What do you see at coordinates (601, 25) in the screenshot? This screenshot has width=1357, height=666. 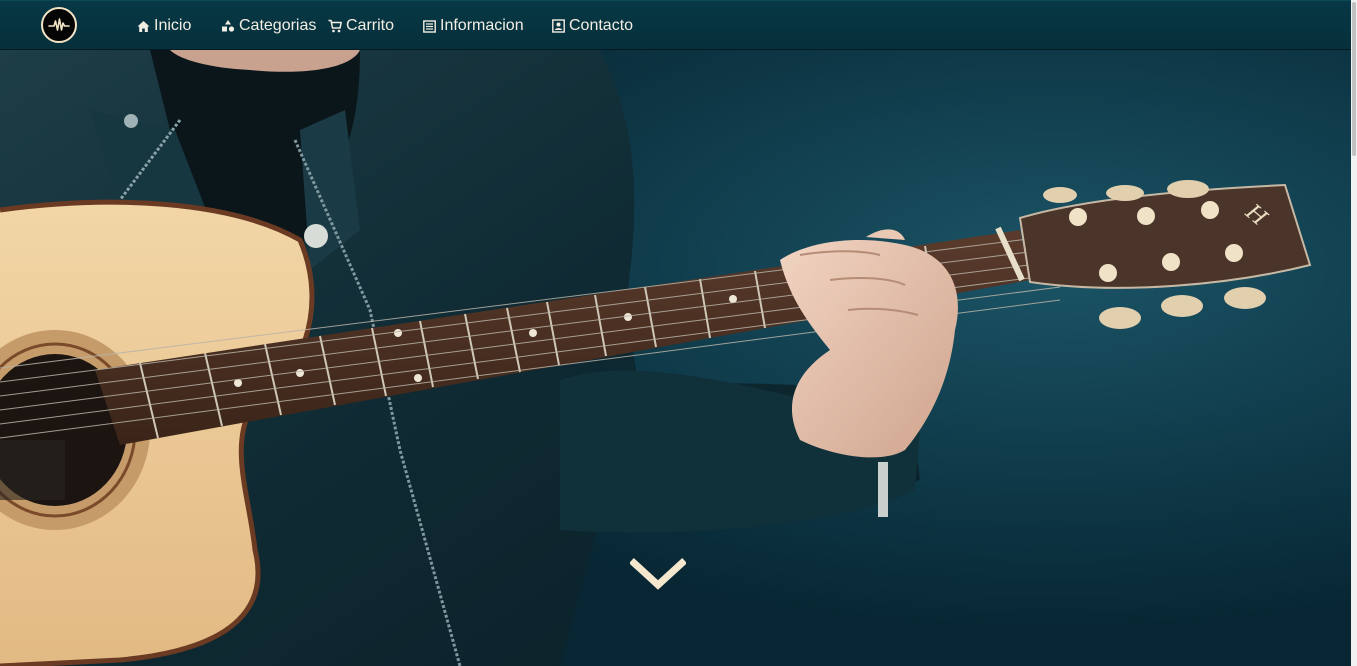 I see `nav-label-contacto: Contacto` at bounding box center [601, 25].